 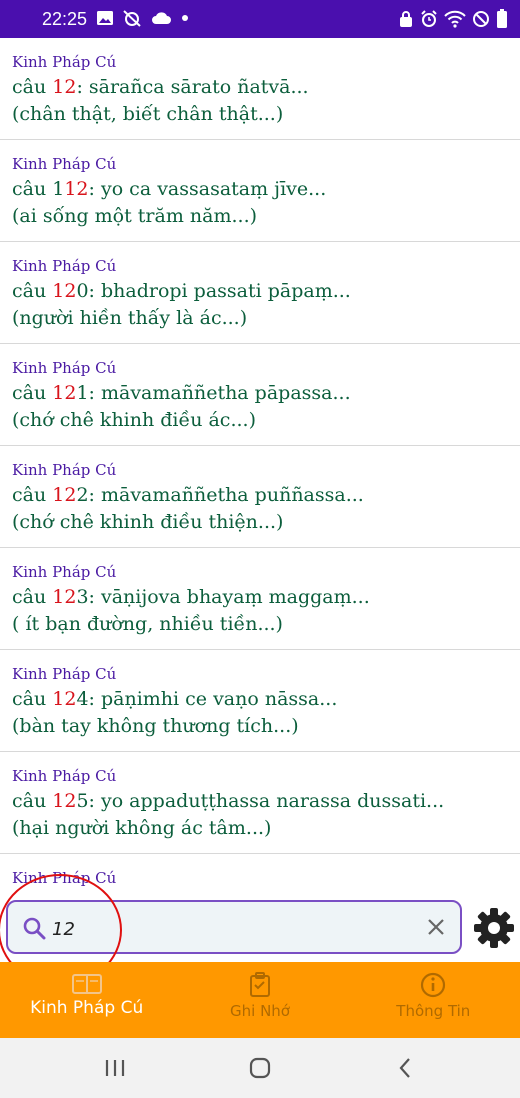 What do you see at coordinates (147, 624) in the screenshot?
I see `verse-gloss: ( ít bạn đường, nhiều tiền...)` at bounding box center [147, 624].